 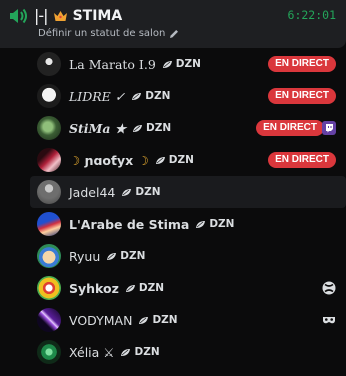 What do you see at coordinates (49, 224) in the screenshot?
I see `avatar-blue-character` at bounding box center [49, 224].